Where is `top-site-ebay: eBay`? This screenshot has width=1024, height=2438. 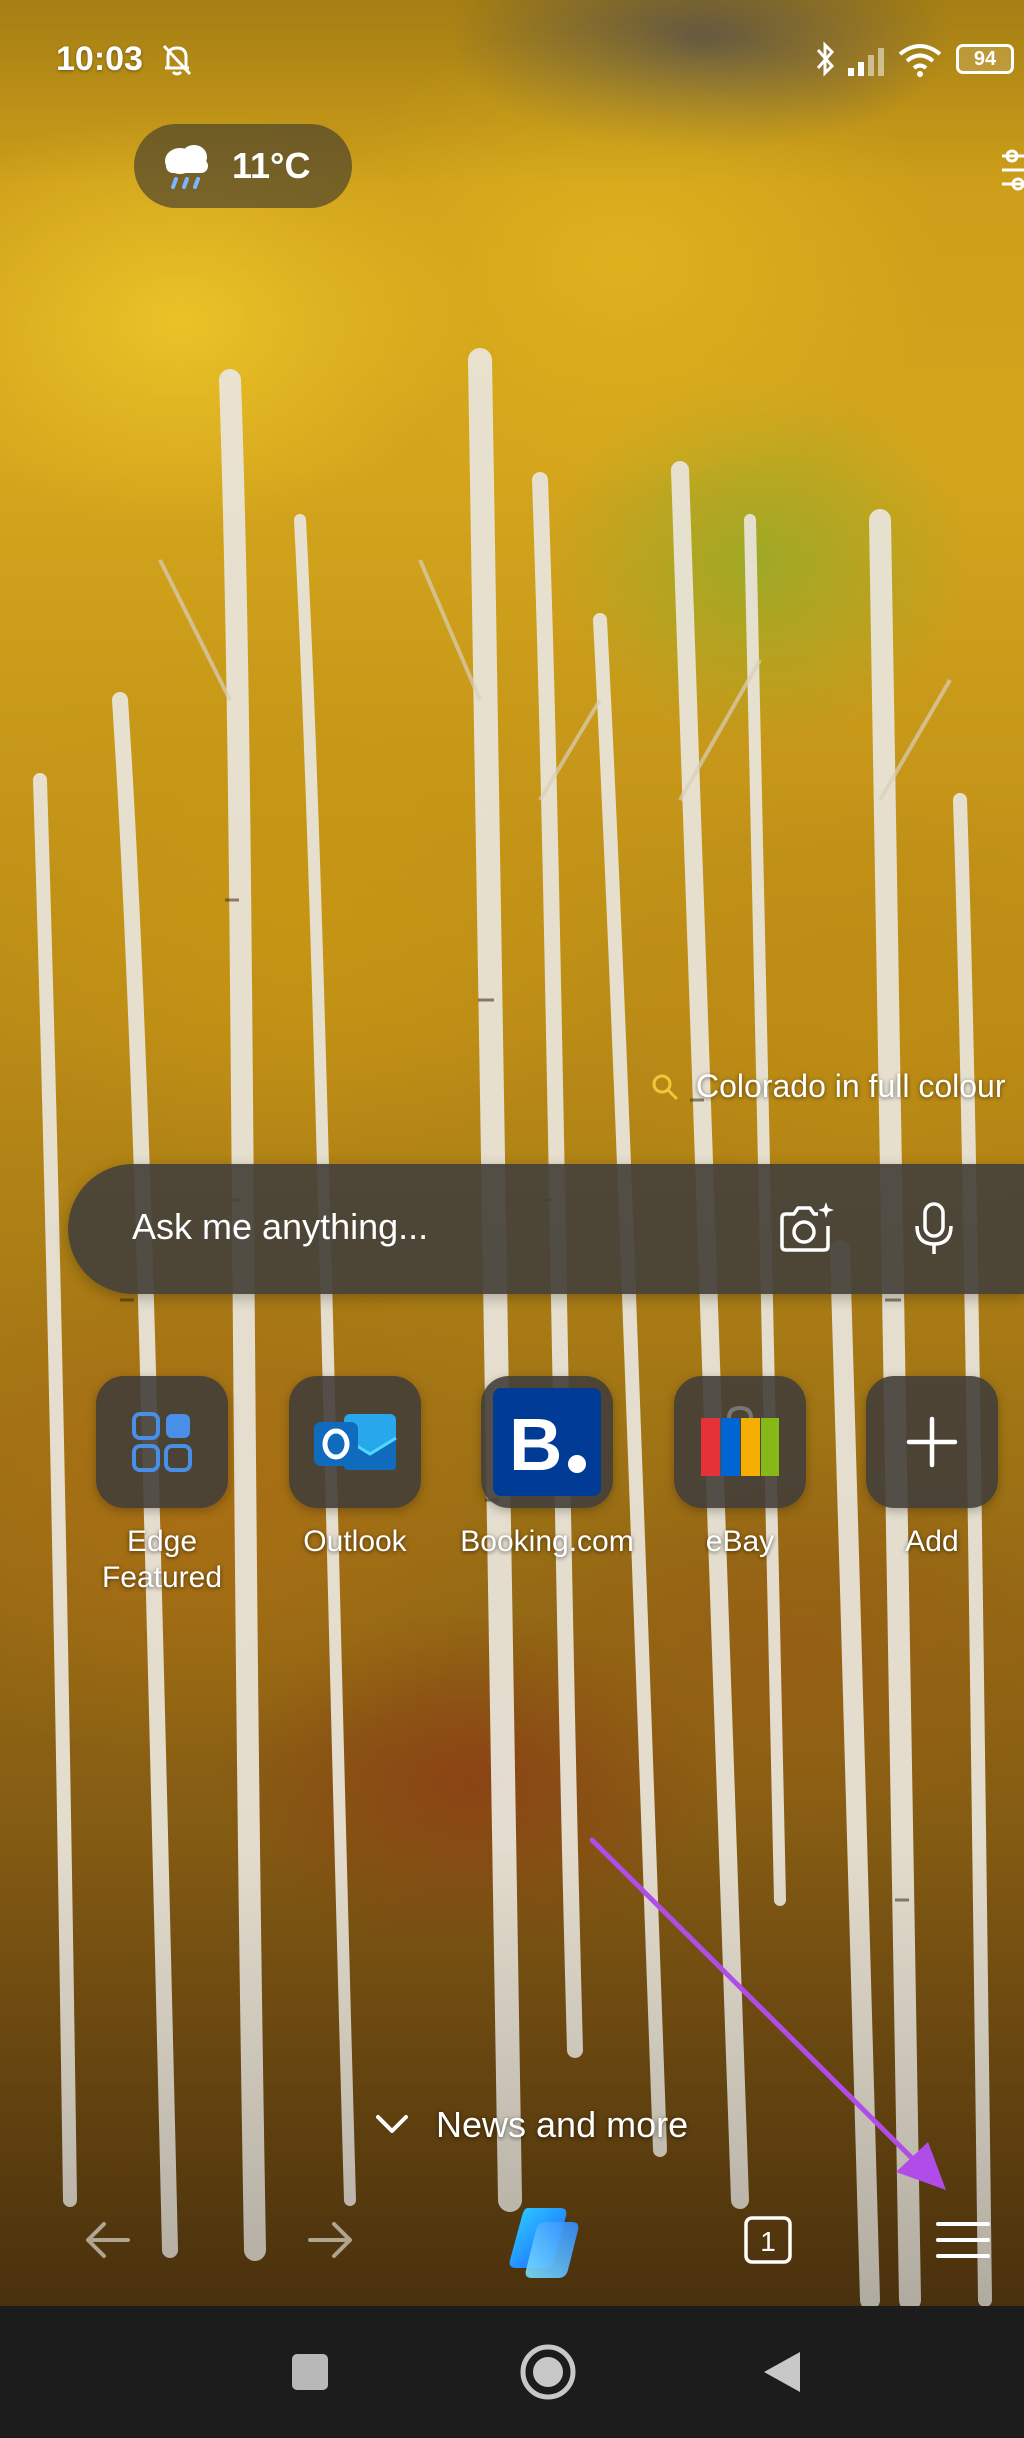 top-site-ebay: eBay is located at coordinates (740, 1468).